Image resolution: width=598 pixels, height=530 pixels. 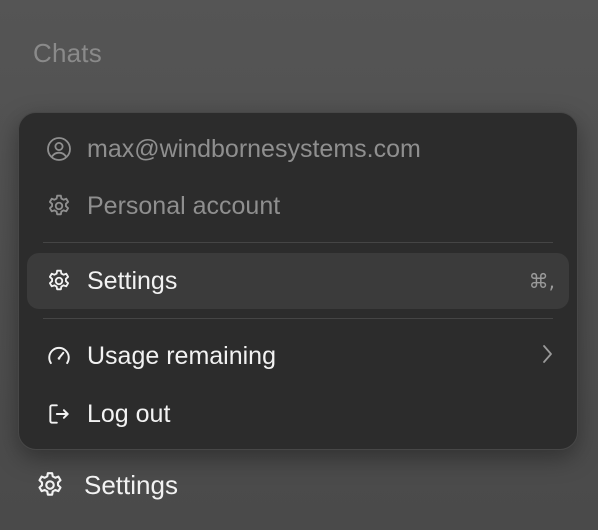 I want to click on chats-heading: Chats, so click(x=67, y=53).